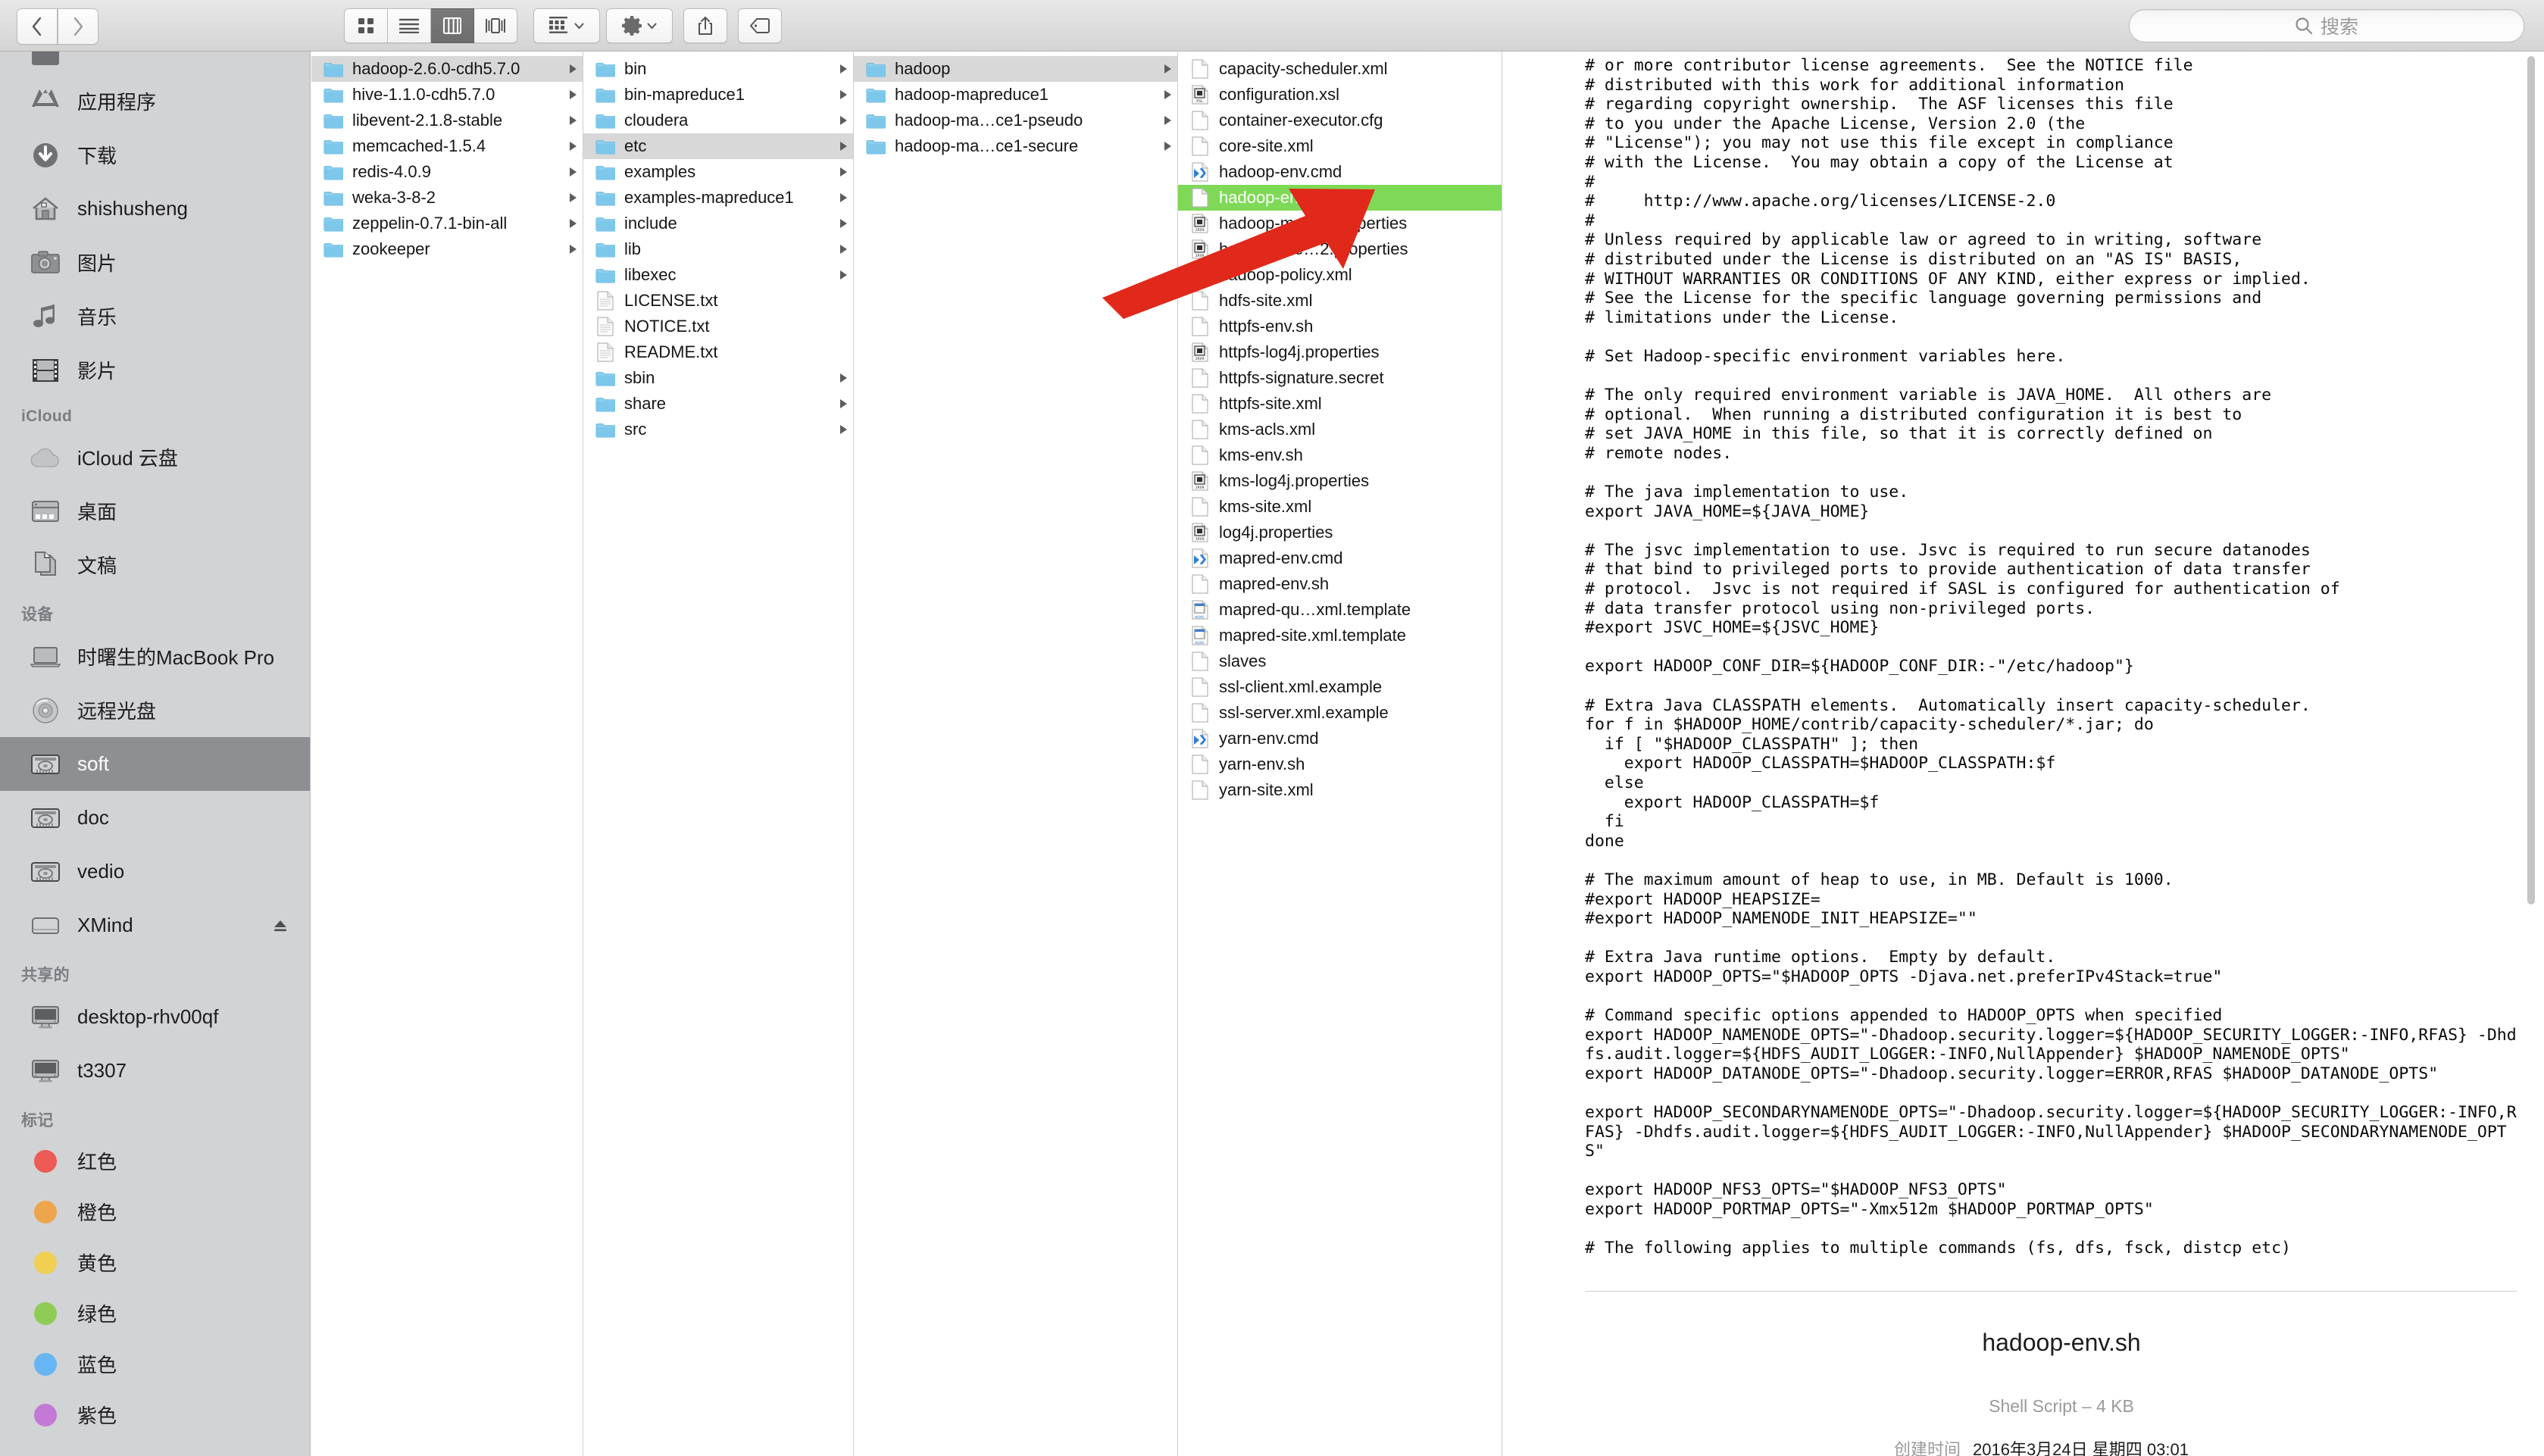 The height and width of the screenshot is (1456, 2544). Describe the element at coordinates (566, 25) in the screenshot. I see `arrange-button` at that location.